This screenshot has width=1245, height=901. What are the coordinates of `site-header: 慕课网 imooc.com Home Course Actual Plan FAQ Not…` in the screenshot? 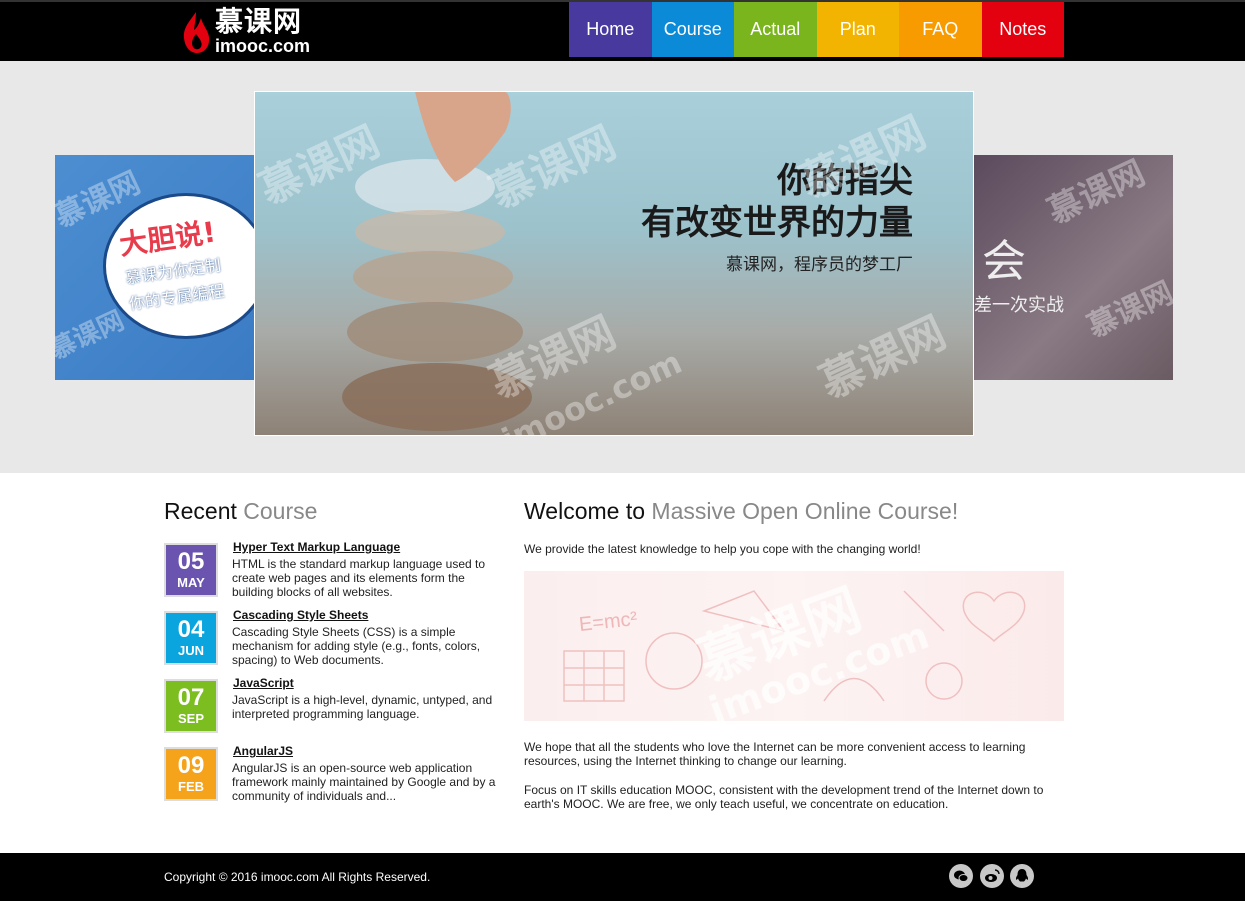 It's located at (622, 30).